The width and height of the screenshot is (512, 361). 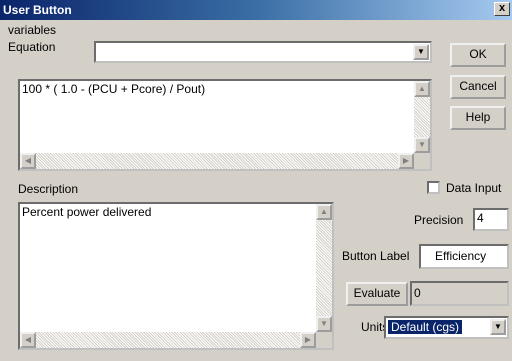 What do you see at coordinates (217, 161) in the screenshot?
I see `equation-hscrollbar: ◀ ▶` at bounding box center [217, 161].